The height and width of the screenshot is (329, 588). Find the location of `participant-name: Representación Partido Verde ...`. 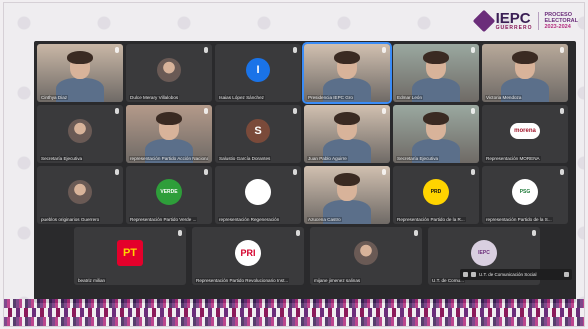

participant-name: Representación Partido Verde ... is located at coordinates (163, 219).